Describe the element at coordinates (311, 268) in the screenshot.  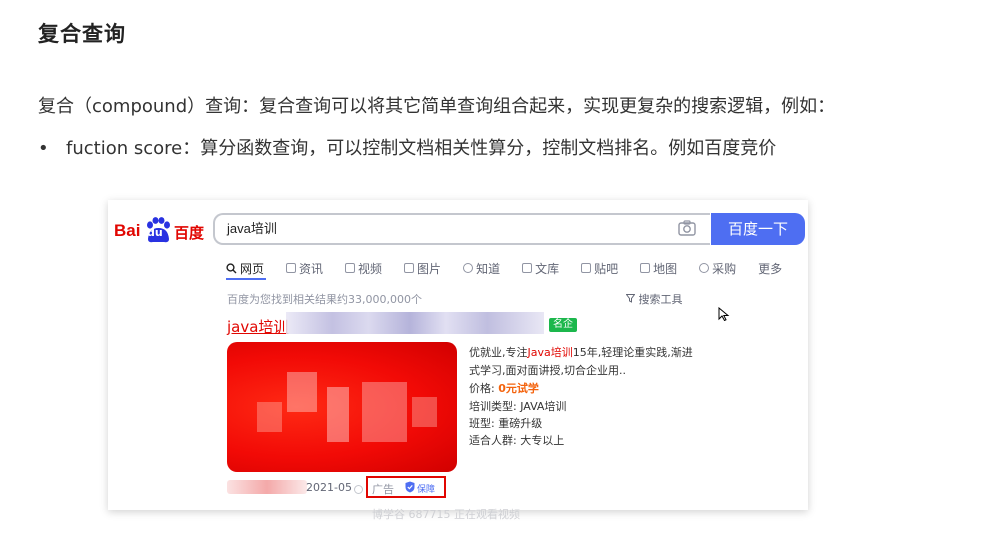
I see `tab-label: 资讯` at that location.